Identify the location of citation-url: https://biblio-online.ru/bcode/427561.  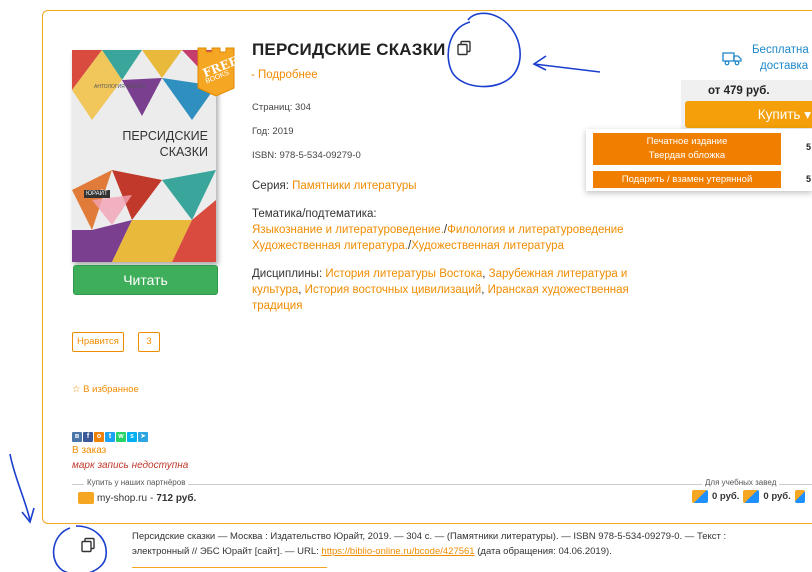
(397, 551).